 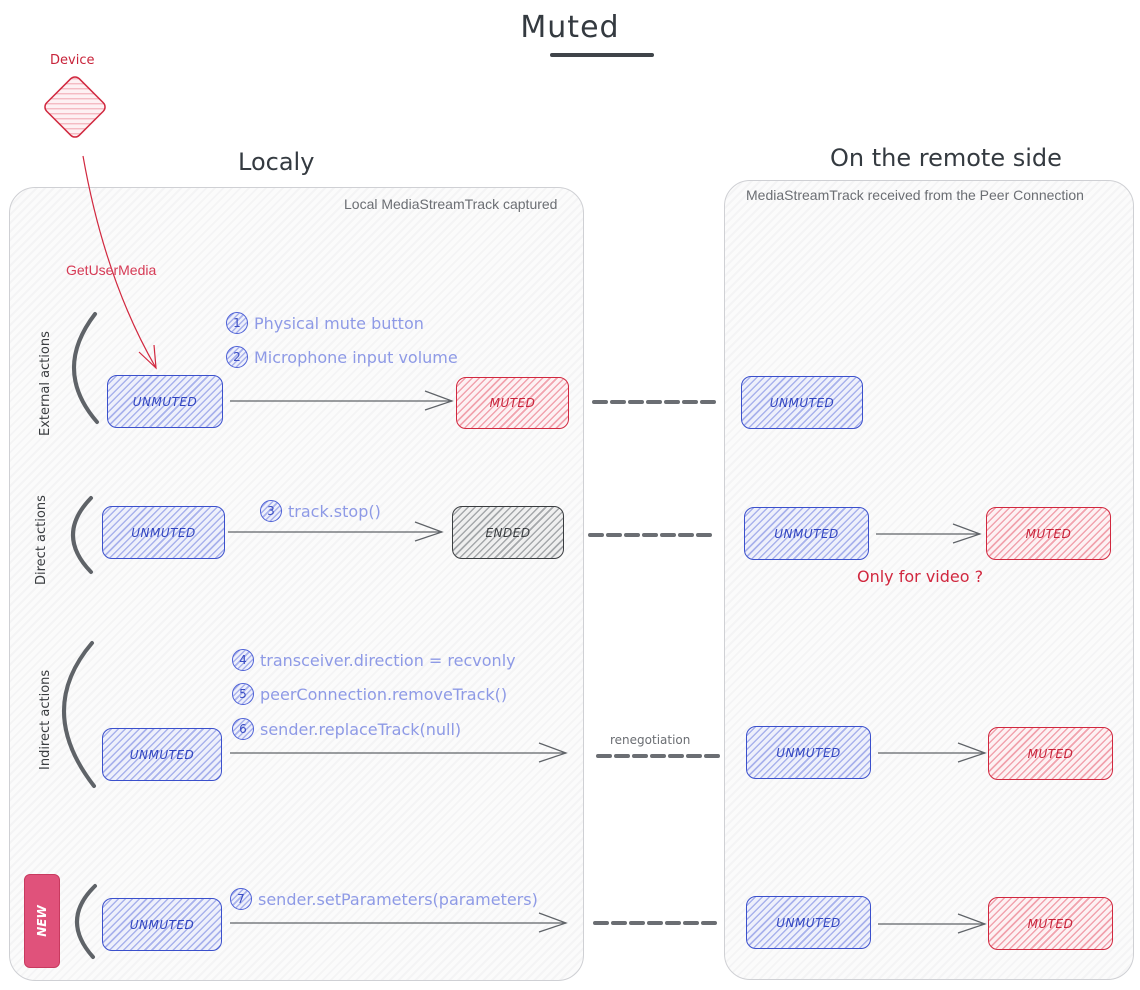 What do you see at coordinates (334, 511) in the screenshot?
I see `action-text: track.stop()` at bounding box center [334, 511].